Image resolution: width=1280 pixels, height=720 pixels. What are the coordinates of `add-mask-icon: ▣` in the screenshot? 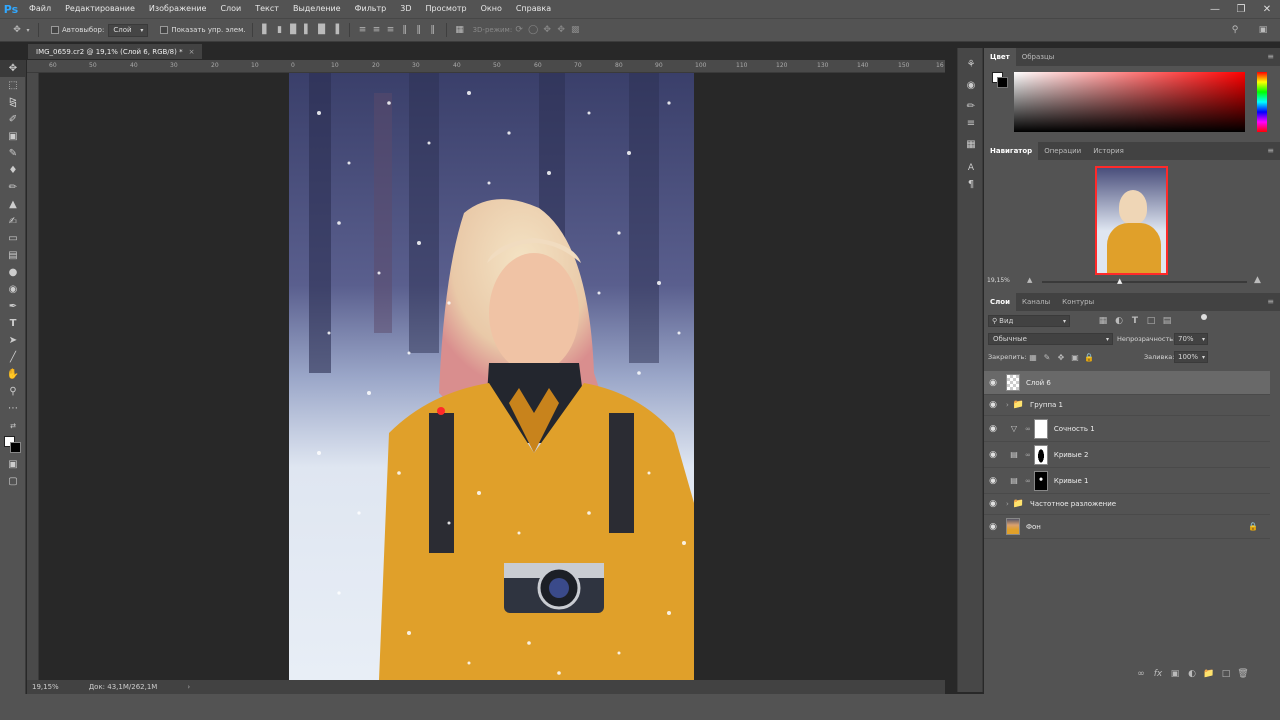 It's located at (1175, 674).